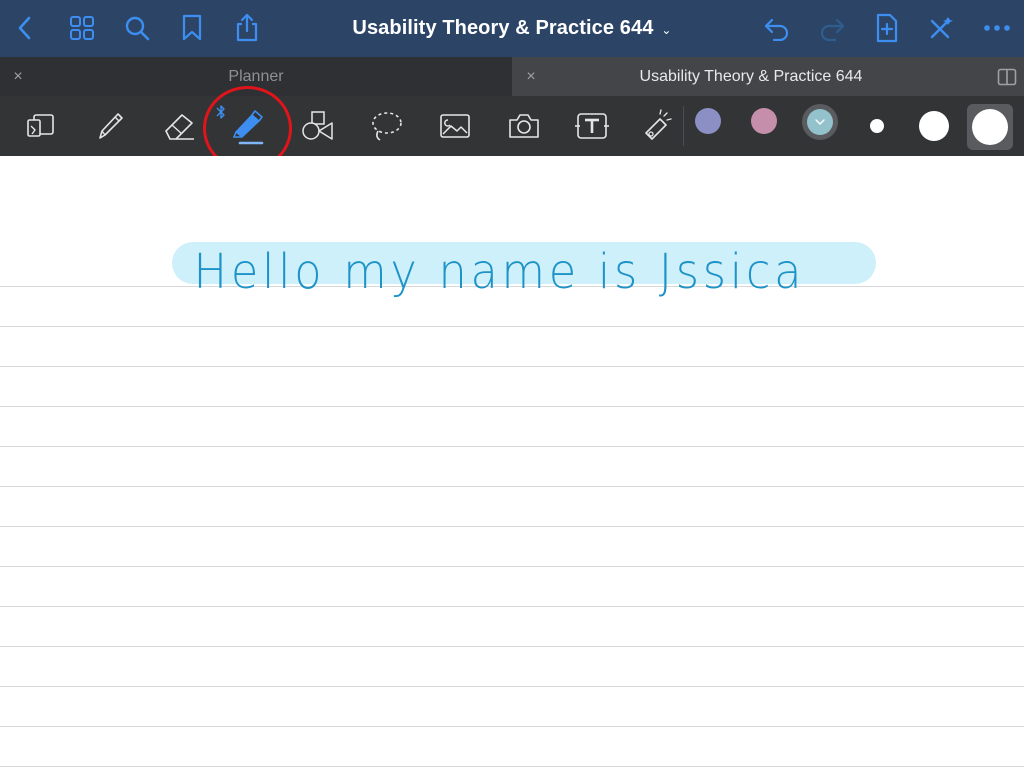  I want to click on camera-tool, so click(524, 126).